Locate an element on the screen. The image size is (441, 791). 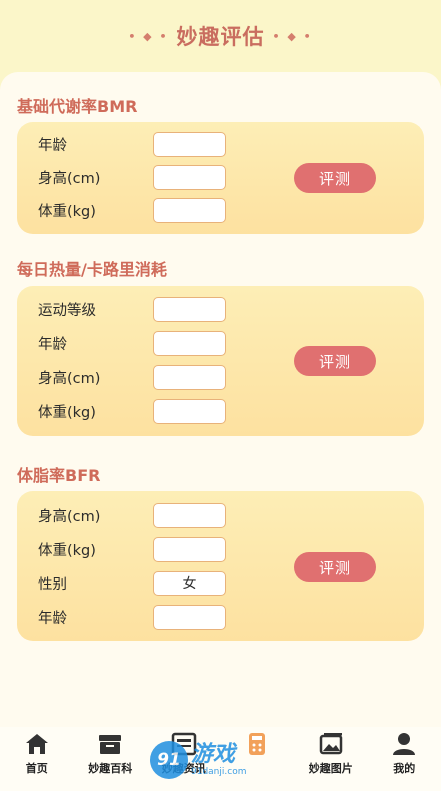
section-title-bfr: 体脂率BFR is located at coordinates (59, 475).